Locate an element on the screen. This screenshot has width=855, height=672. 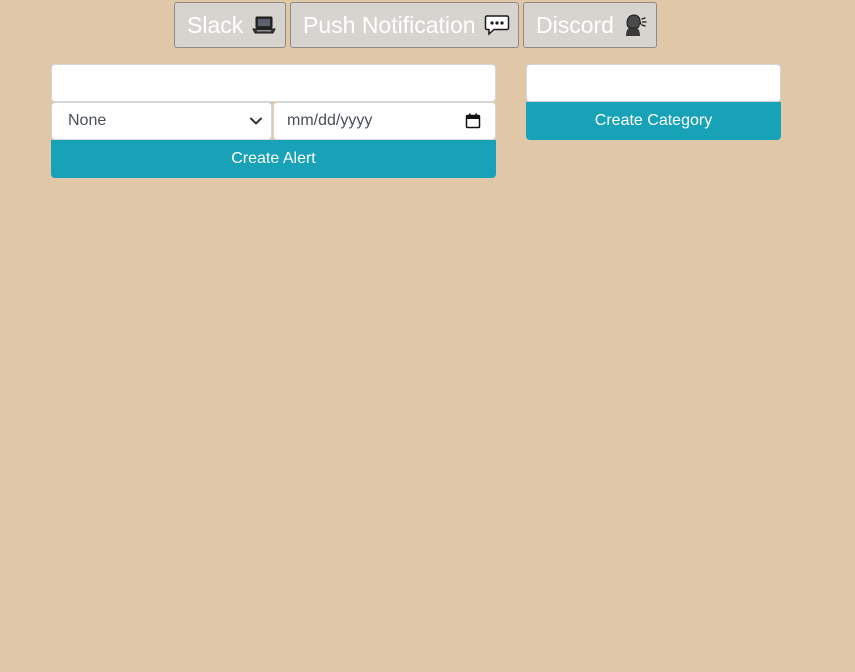
slack-button: Slack is located at coordinates (230, 25).